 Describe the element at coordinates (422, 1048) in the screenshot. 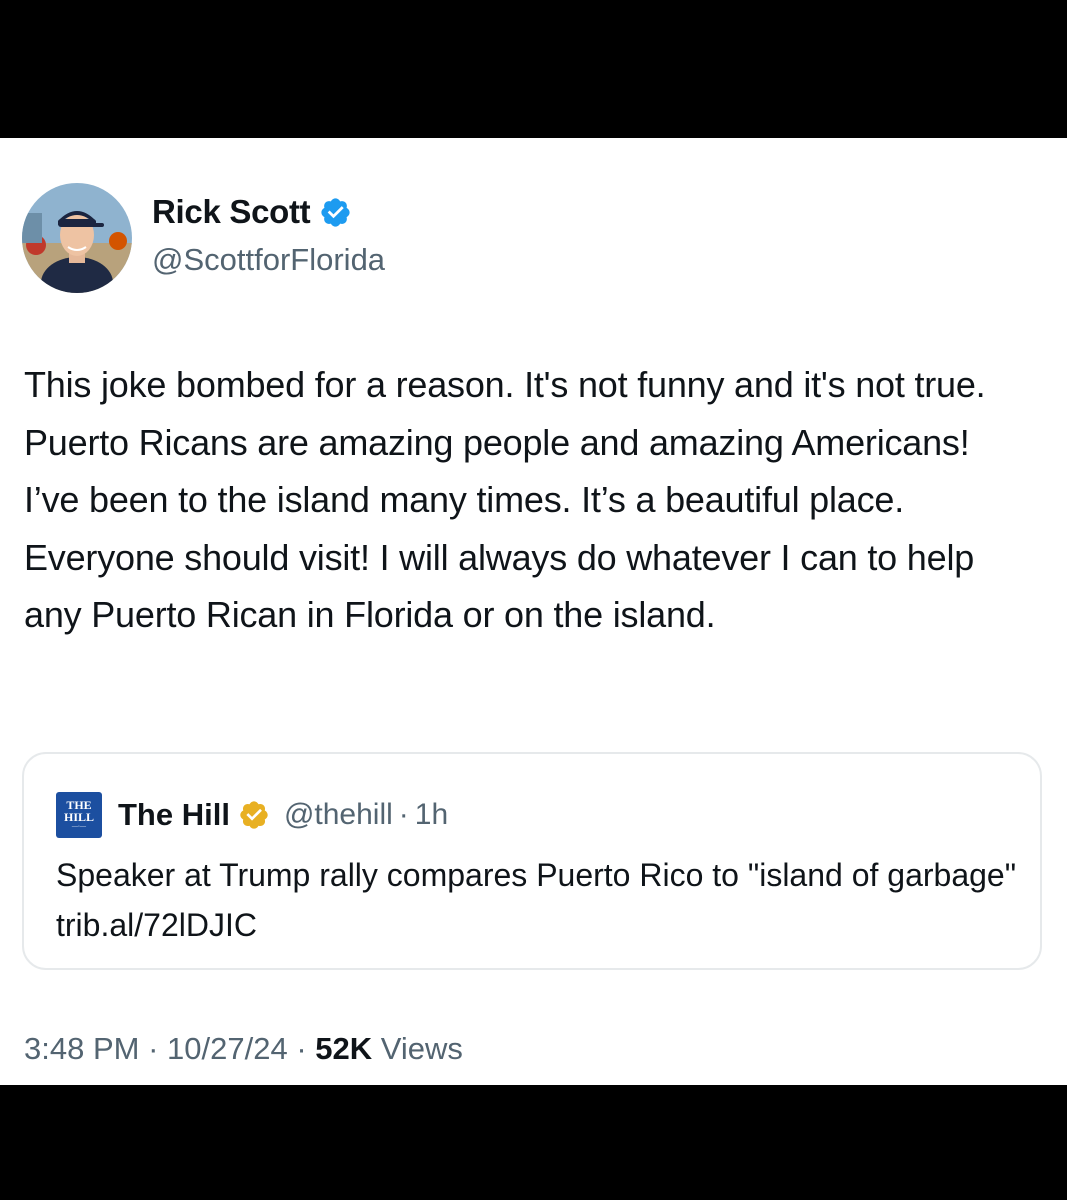

I see `views-label: Views` at that location.